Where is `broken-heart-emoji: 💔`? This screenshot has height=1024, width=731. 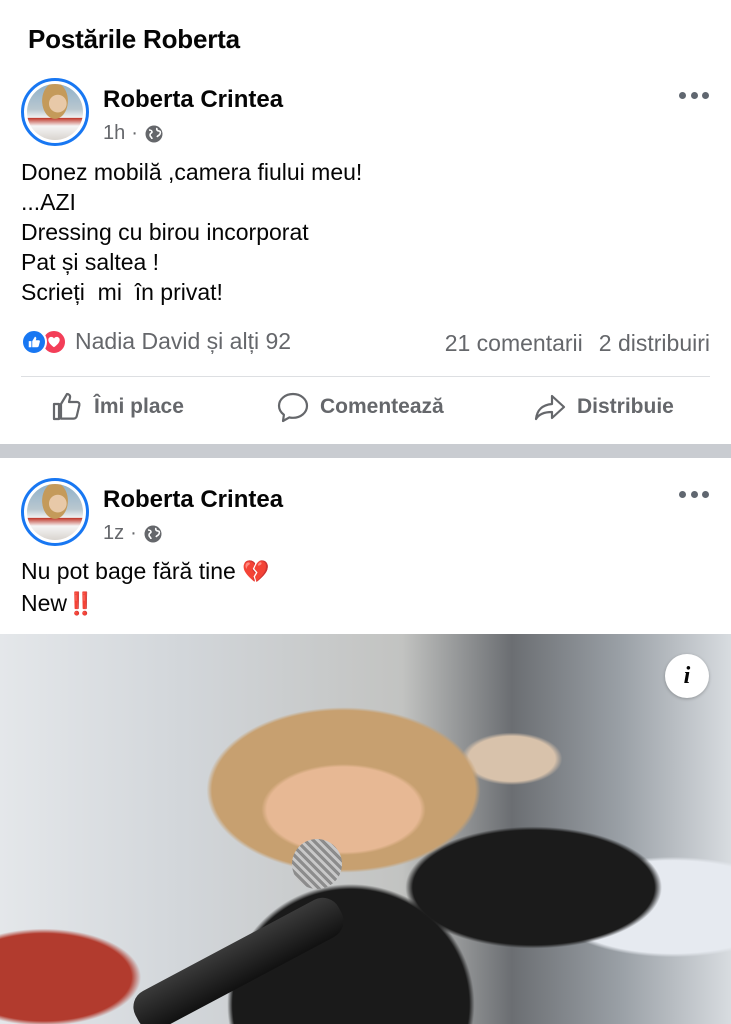 broken-heart-emoji: 💔 is located at coordinates (256, 572).